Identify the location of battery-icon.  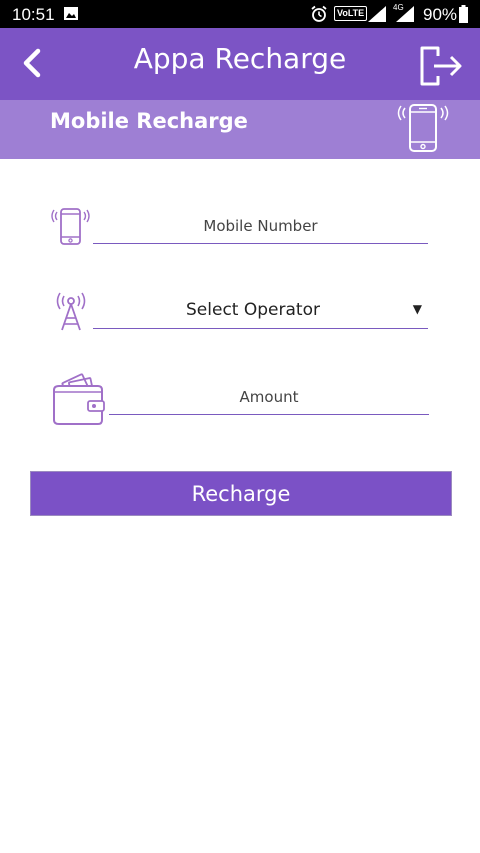
(463, 14).